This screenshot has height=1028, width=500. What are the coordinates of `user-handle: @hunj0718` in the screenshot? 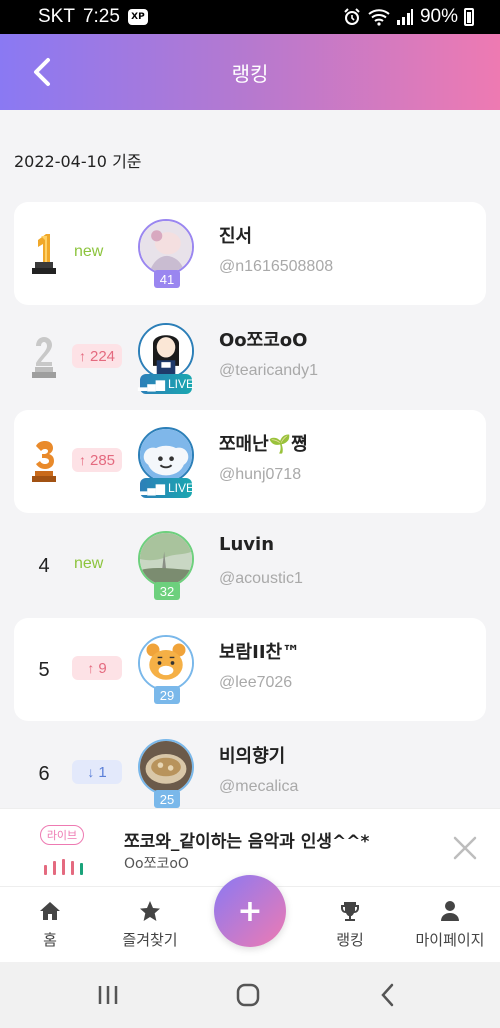 It's located at (260, 474).